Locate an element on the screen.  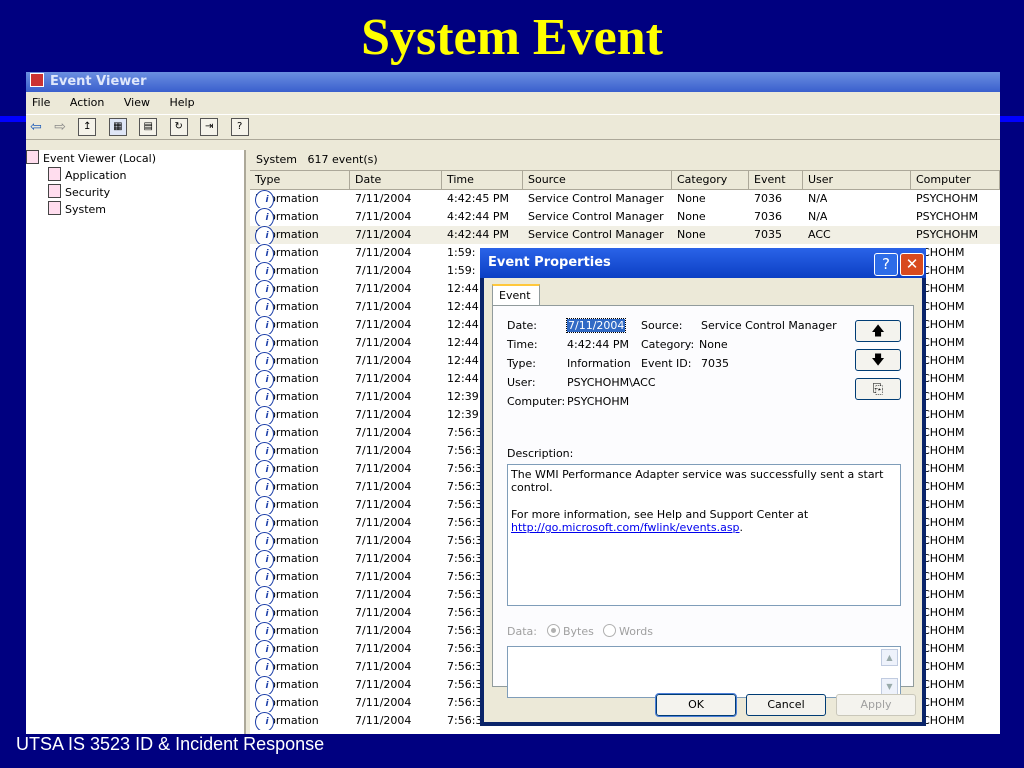
col-computer: Computer is located at coordinates (955, 180).